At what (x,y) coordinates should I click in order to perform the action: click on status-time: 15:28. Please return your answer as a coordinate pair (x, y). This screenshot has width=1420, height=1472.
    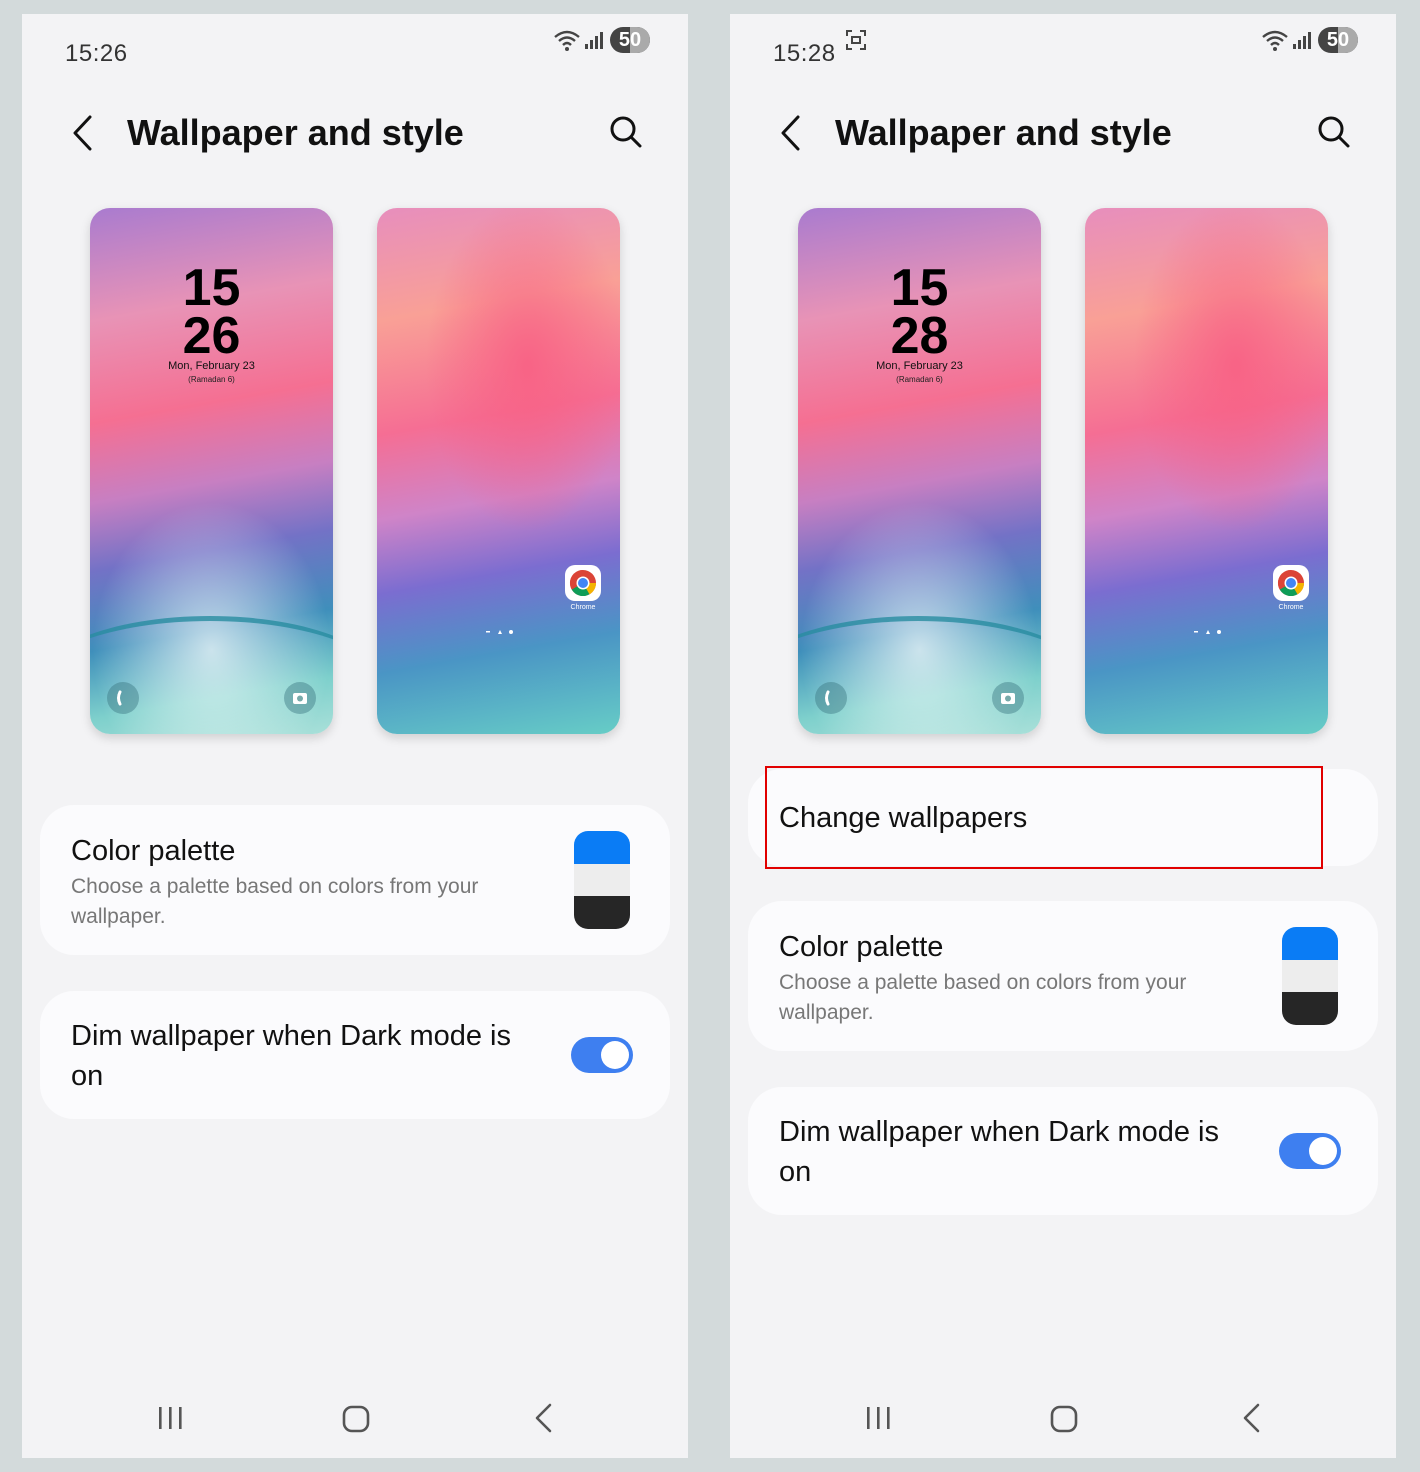
    Looking at the image, I should click on (804, 53).